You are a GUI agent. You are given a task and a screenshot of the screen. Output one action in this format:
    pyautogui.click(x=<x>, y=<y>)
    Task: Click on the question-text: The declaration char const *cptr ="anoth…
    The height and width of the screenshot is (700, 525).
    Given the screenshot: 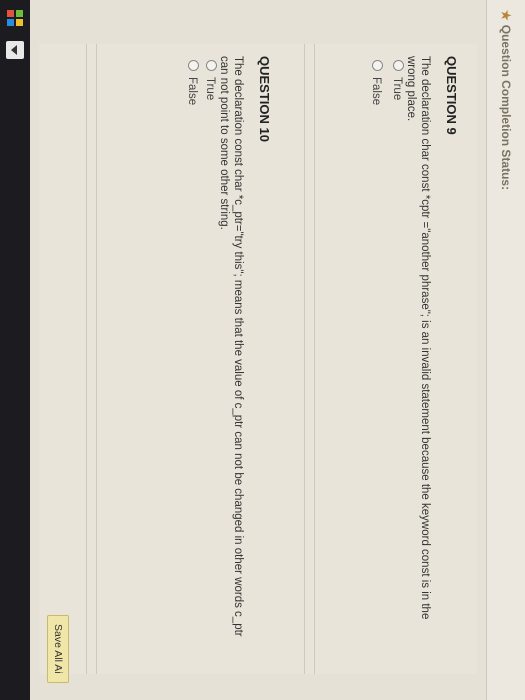 What is the action you would take?
    pyautogui.click(x=418, y=338)
    